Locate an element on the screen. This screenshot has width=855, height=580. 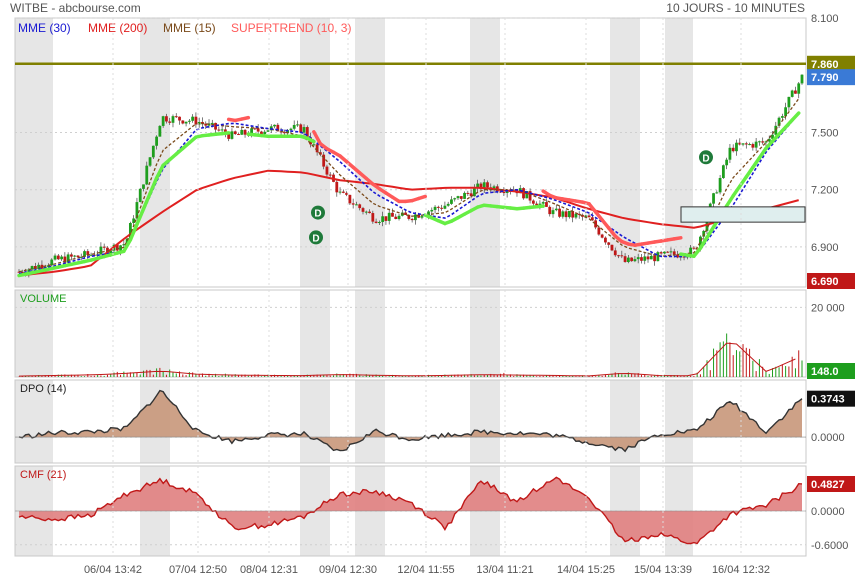
price-tick-label: 7.500 is located at coordinates (825, 133).